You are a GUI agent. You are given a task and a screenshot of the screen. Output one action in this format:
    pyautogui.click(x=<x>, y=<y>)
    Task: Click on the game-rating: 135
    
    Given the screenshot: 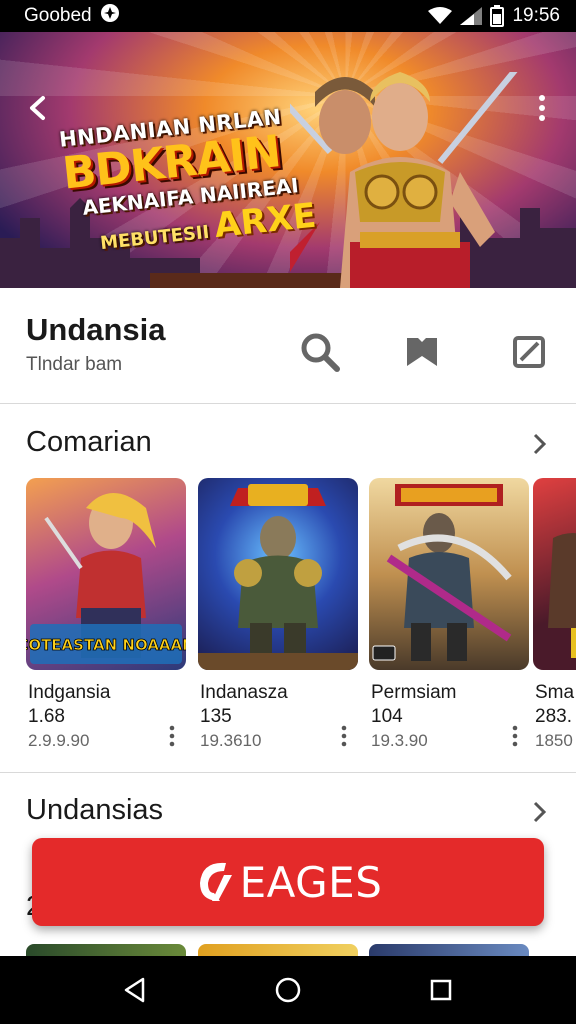 What is the action you would take?
    pyautogui.click(x=216, y=716)
    